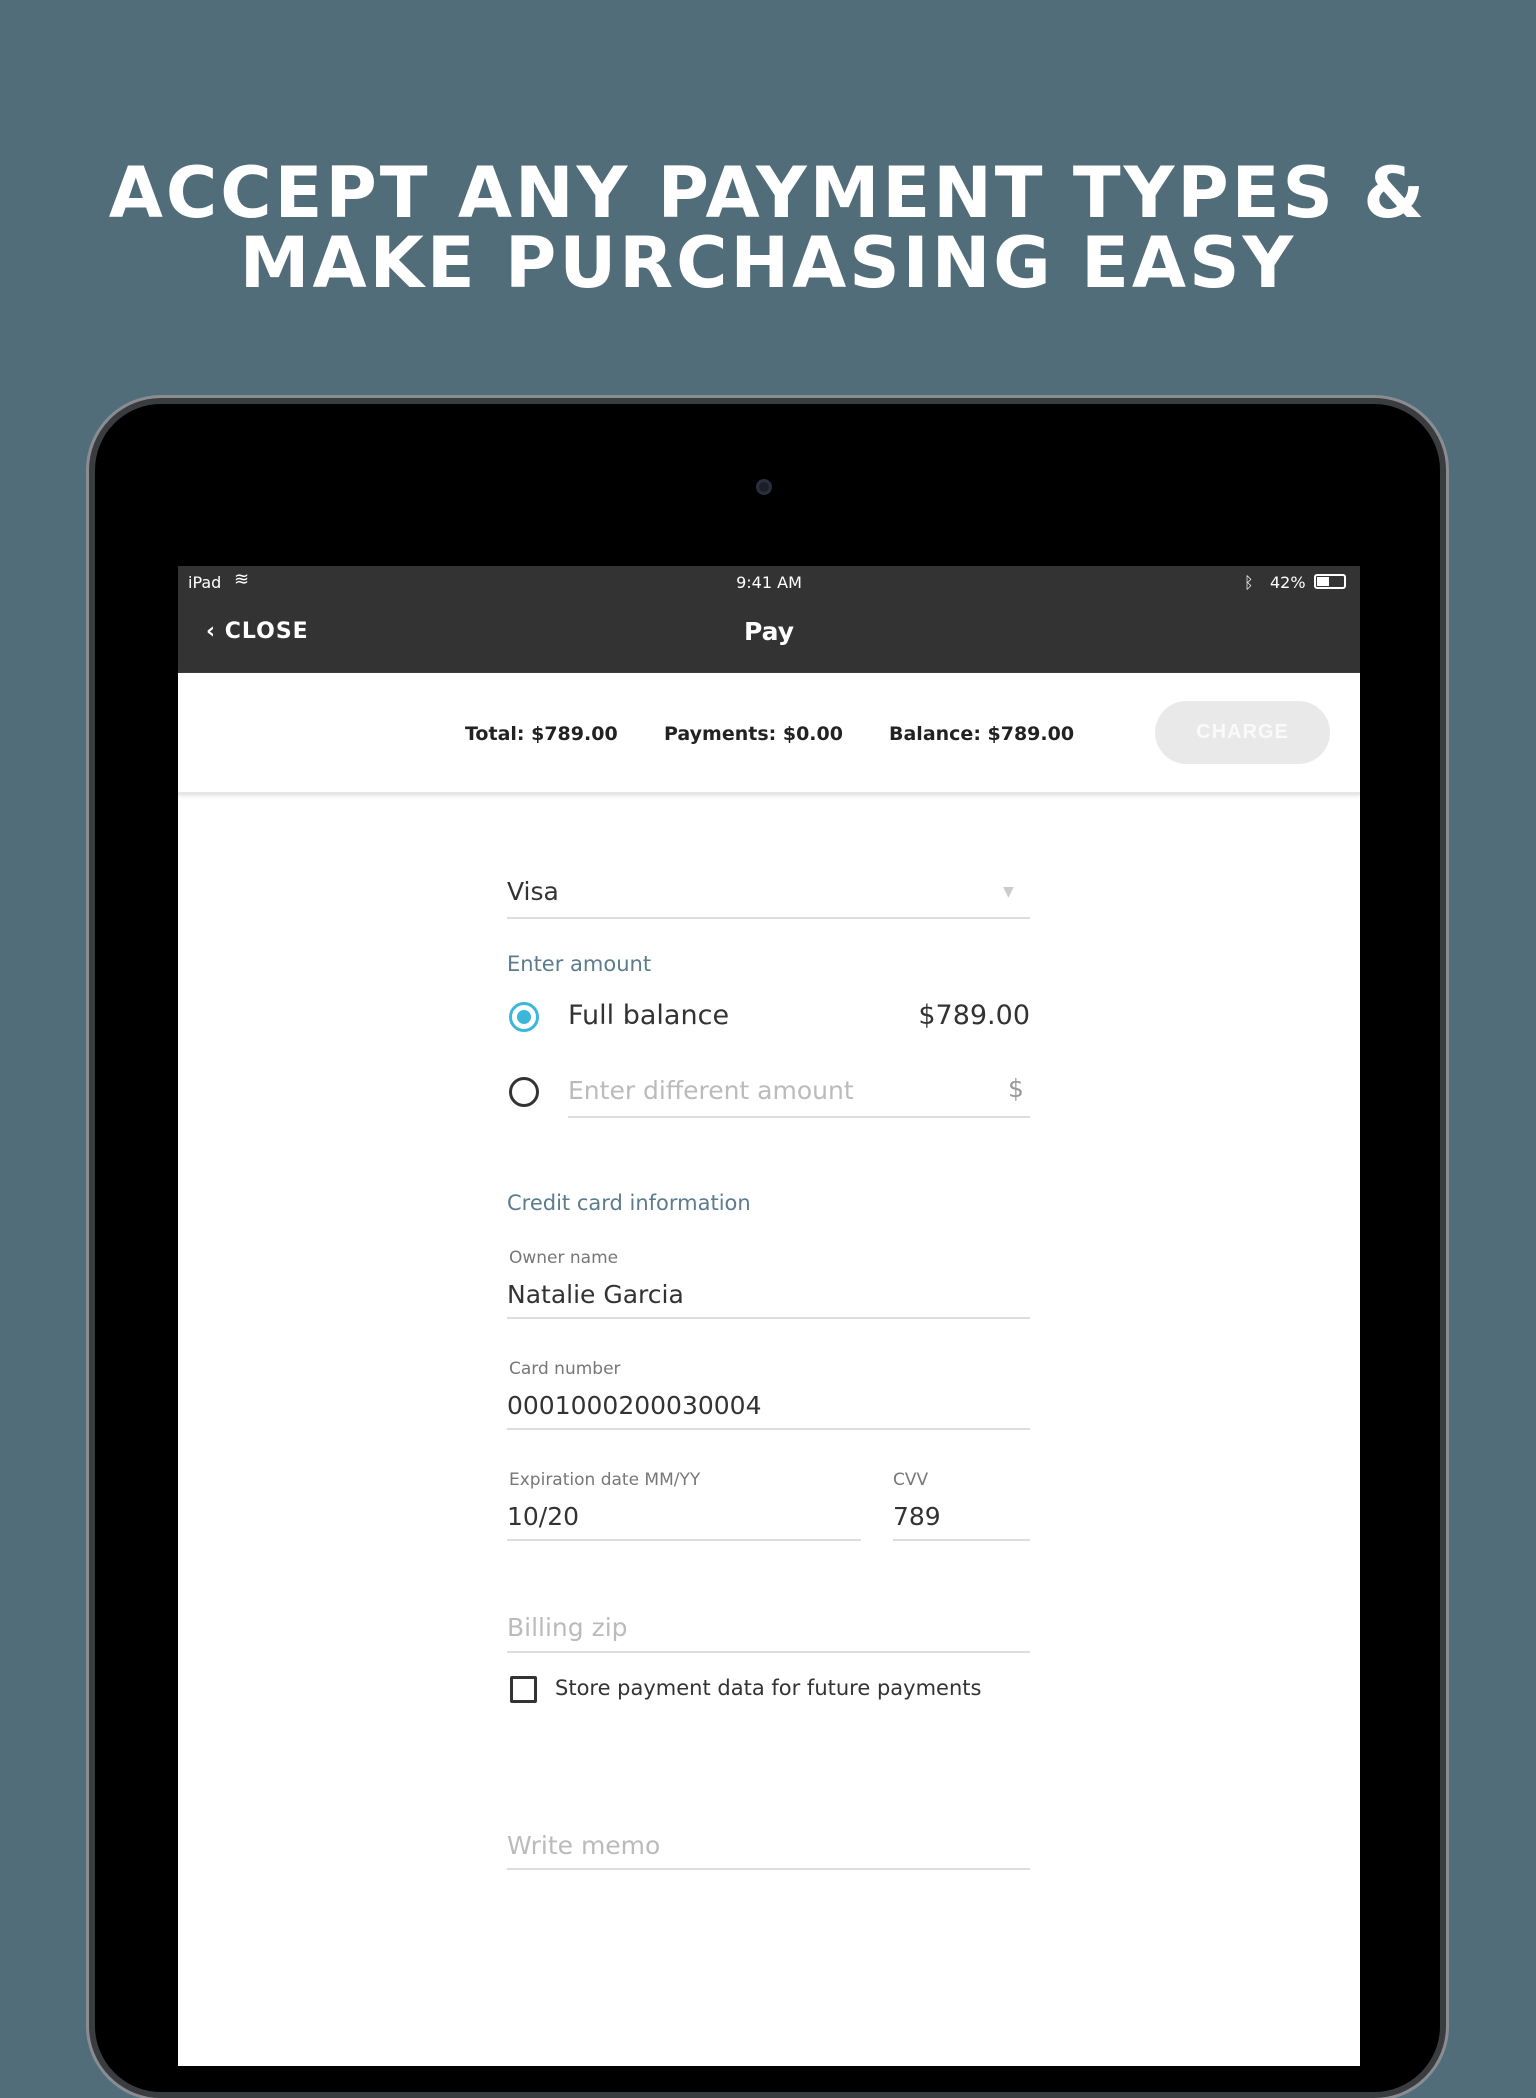  I want to click on status-bar: iPad ≋ 9:41 AM ᛒ 42%, so click(769, 581).